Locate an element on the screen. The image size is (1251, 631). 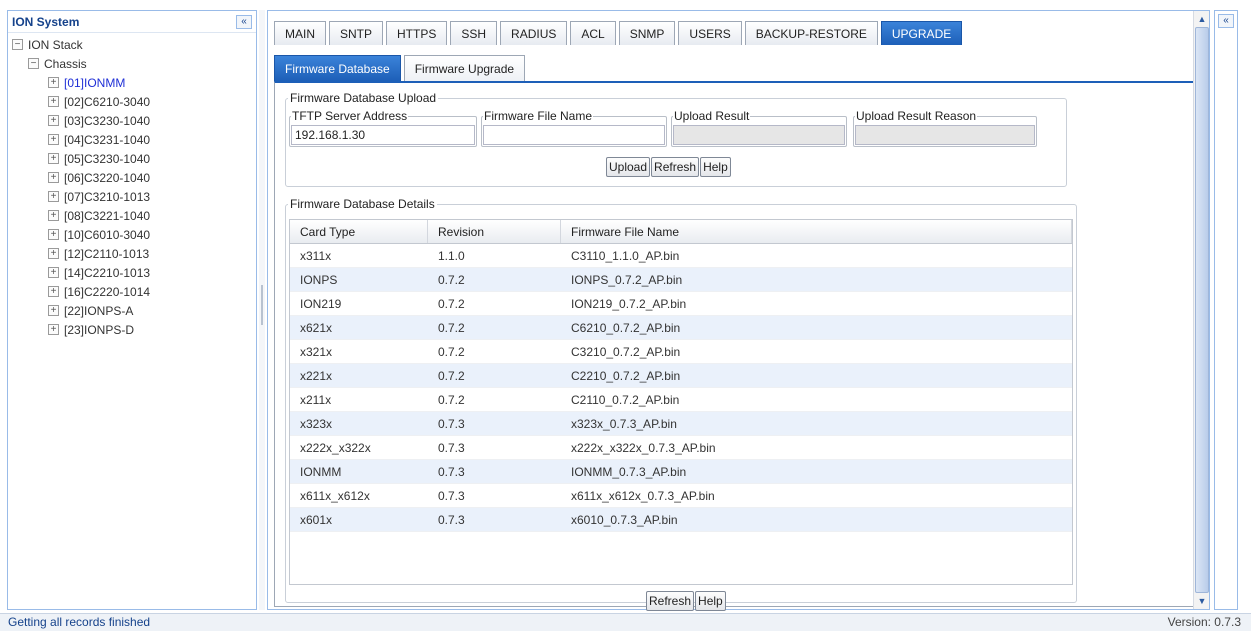
status-message: Getting all records finished is located at coordinates (79, 622).